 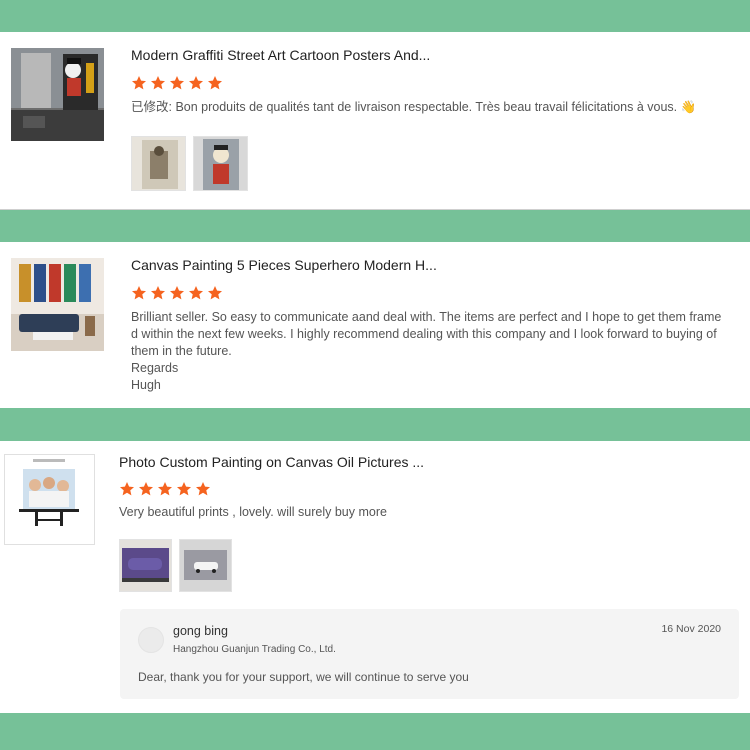 What do you see at coordinates (155, 368) in the screenshot?
I see `review-line: Regards` at bounding box center [155, 368].